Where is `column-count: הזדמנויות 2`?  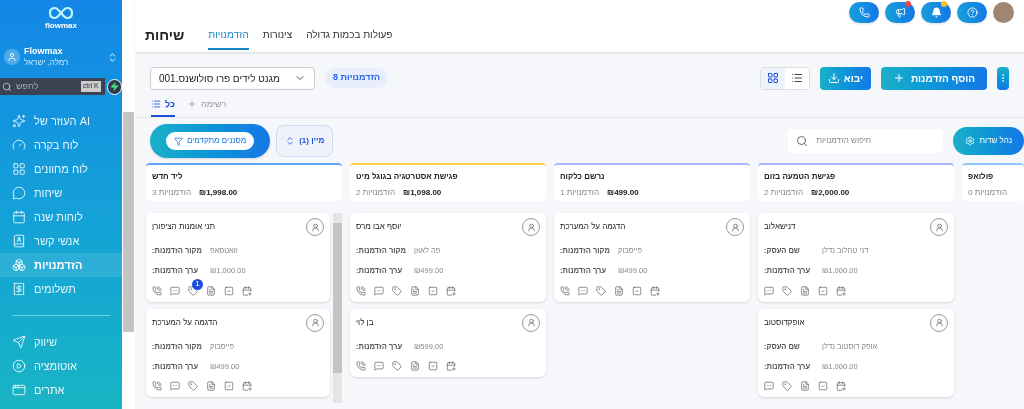 column-count: הזדמנויות 2 is located at coordinates (376, 193).